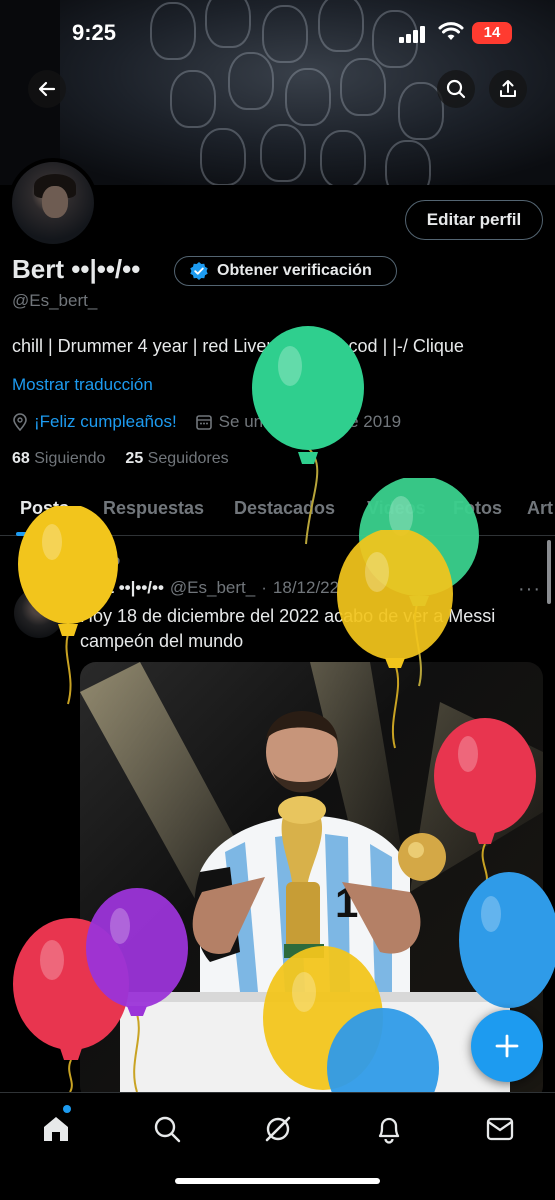 Image resolution: width=555 pixels, height=1200 pixels. What do you see at coordinates (188, 458) in the screenshot?
I see `followers-label: Seguidores` at bounding box center [188, 458].